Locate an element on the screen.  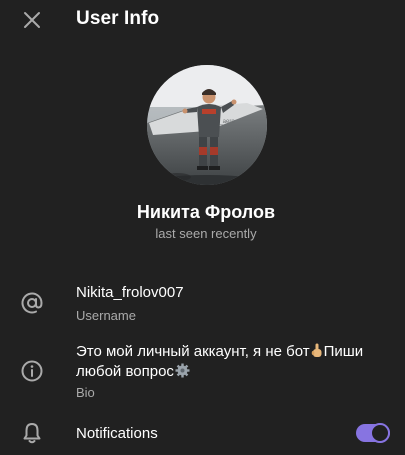
bio-label: Bio is located at coordinates (85, 392).